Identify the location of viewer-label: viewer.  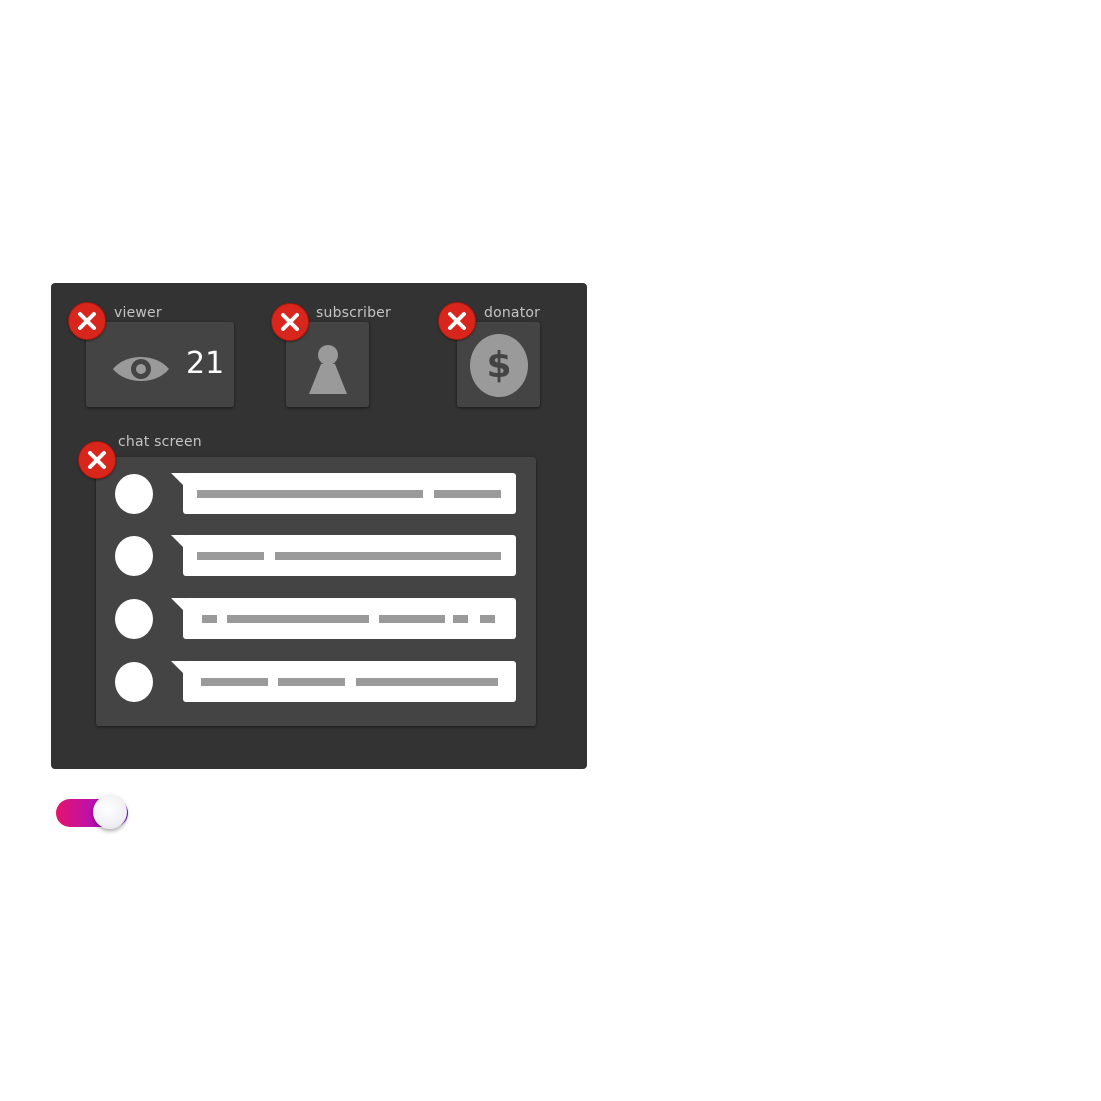
(138, 313).